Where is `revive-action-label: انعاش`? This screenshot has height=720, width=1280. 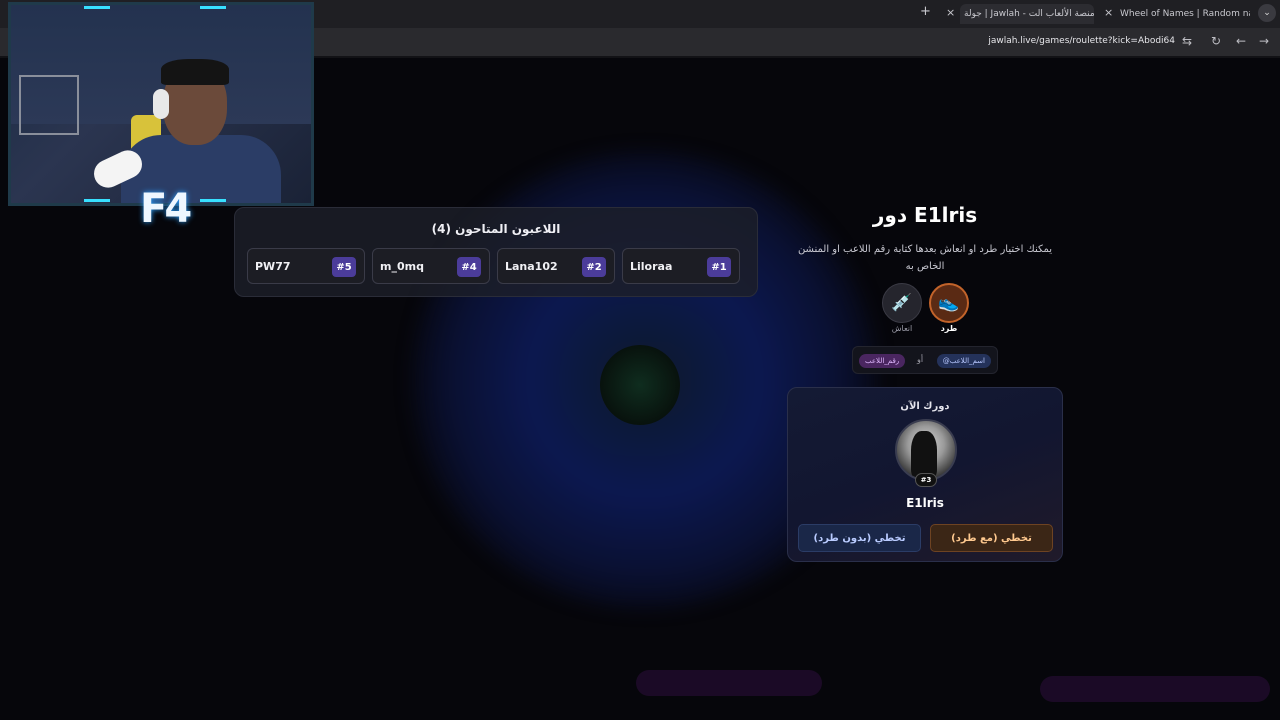 revive-action-label: انعاش is located at coordinates (902, 328).